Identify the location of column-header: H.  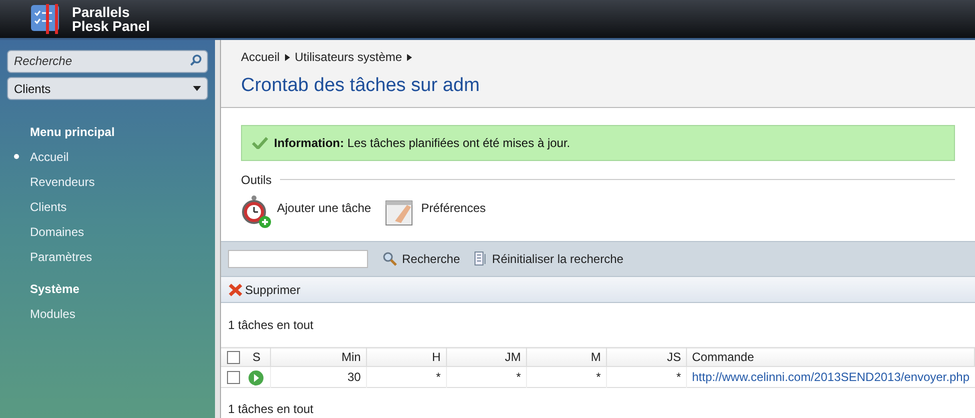
(406, 357).